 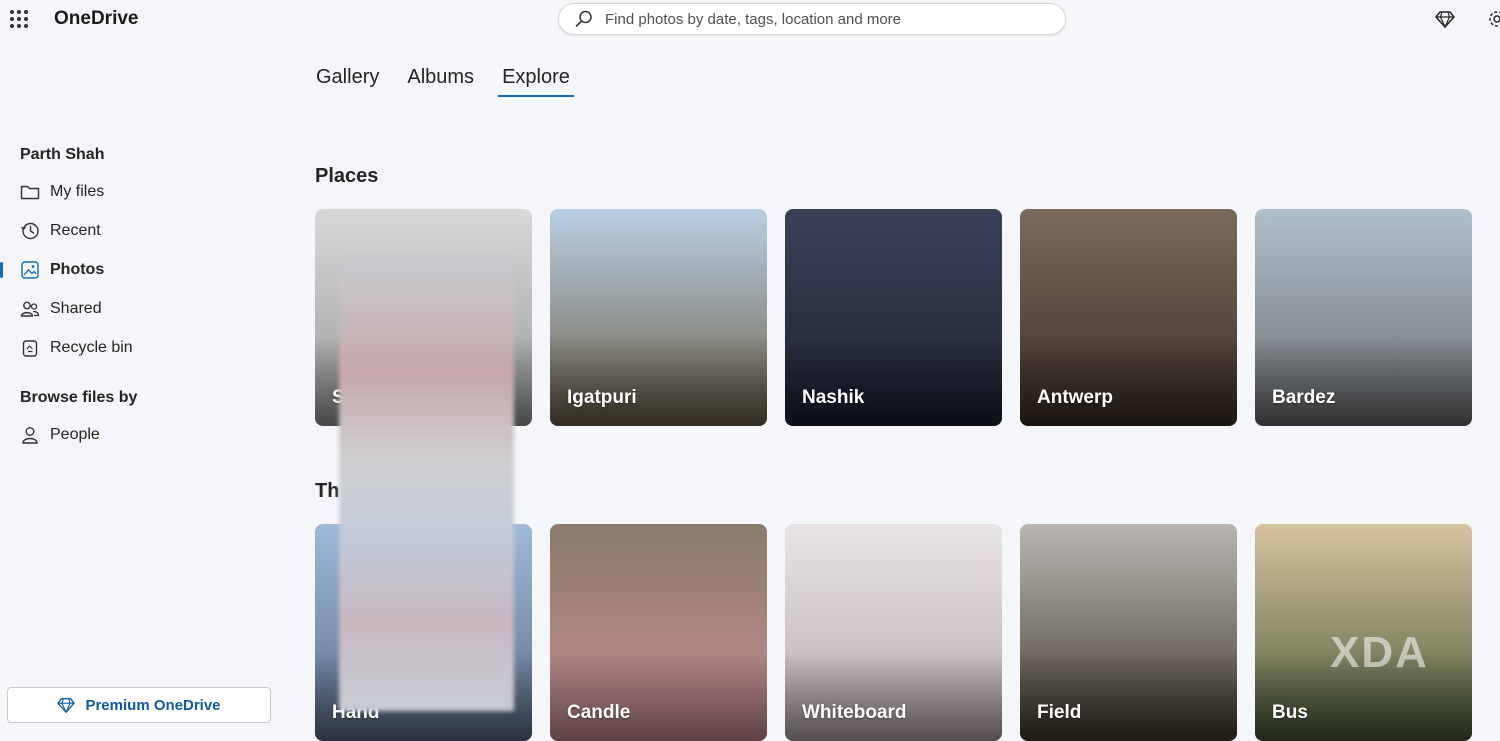 What do you see at coordinates (140, 192) in the screenshot?
I see `sidebar-item-my-files: My files` at bounding box center [140, 192].